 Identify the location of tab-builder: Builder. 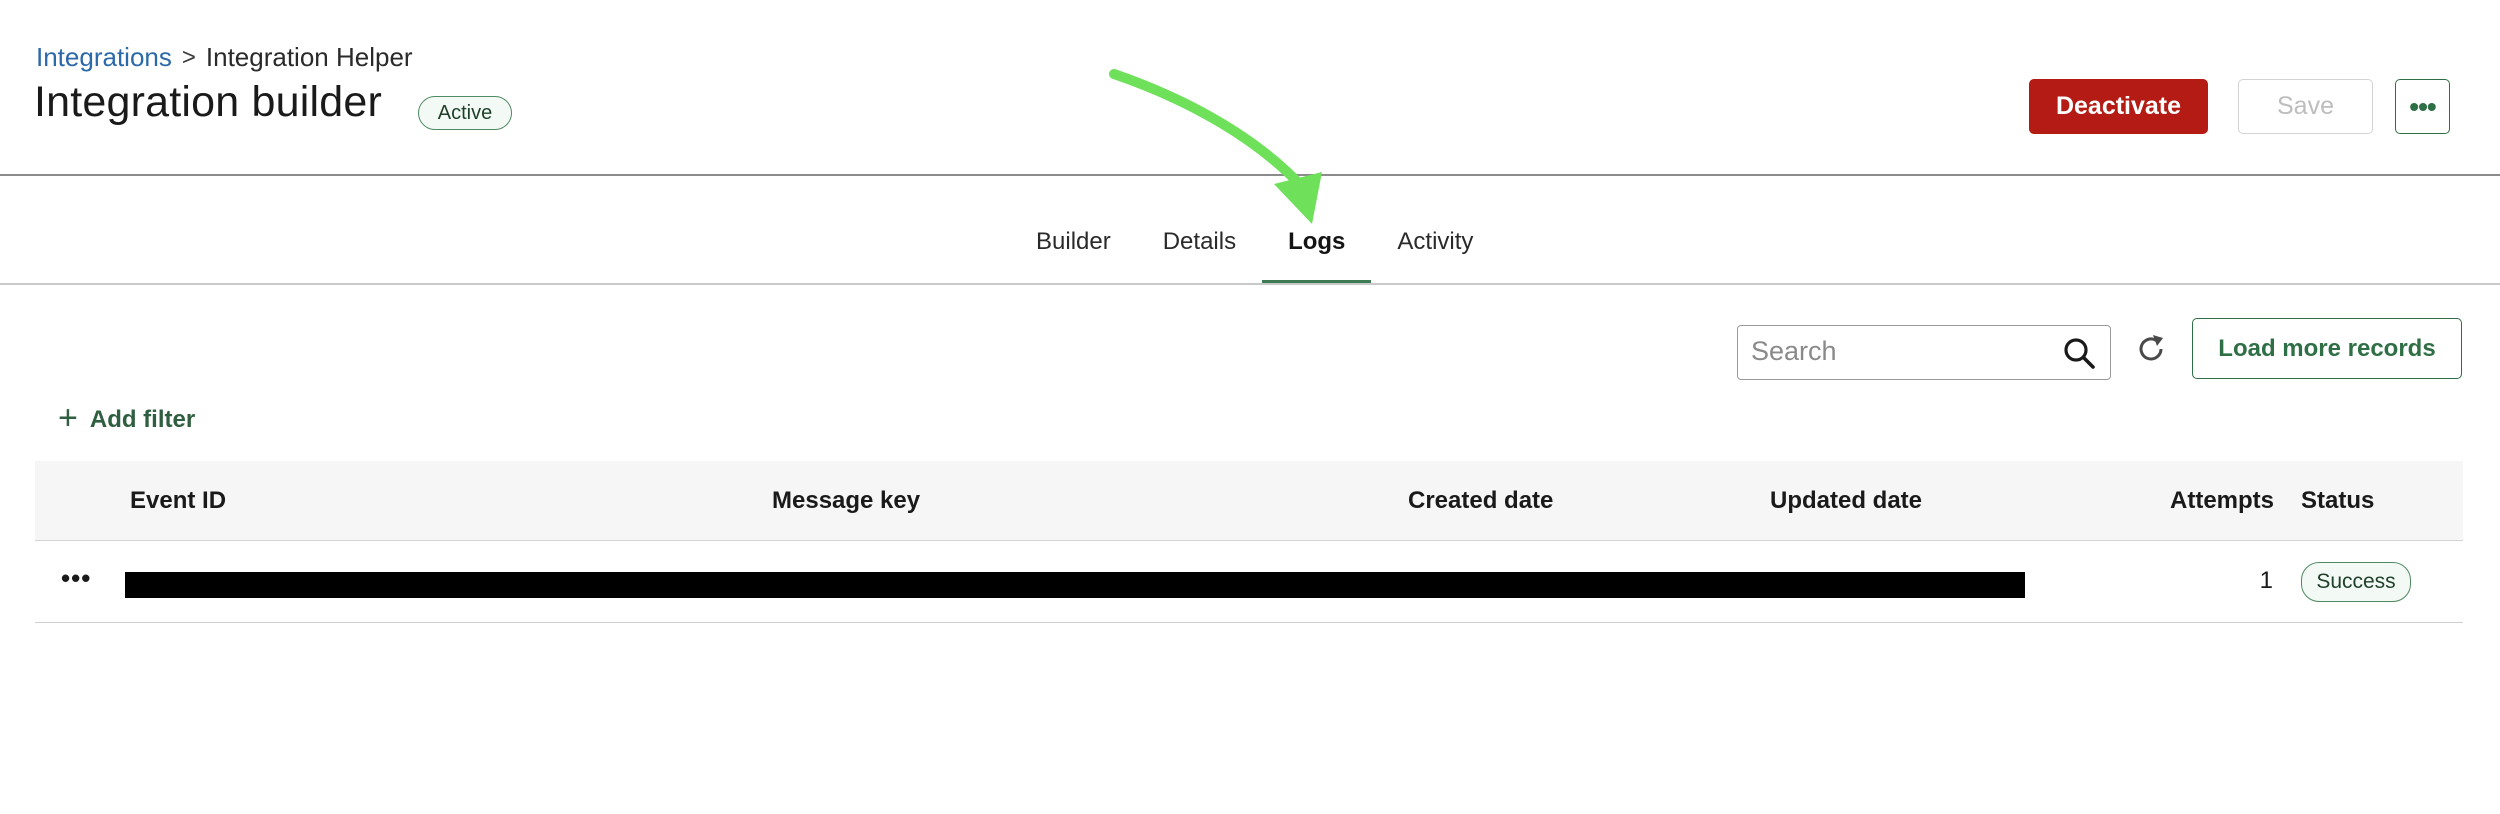
(1073, 242).